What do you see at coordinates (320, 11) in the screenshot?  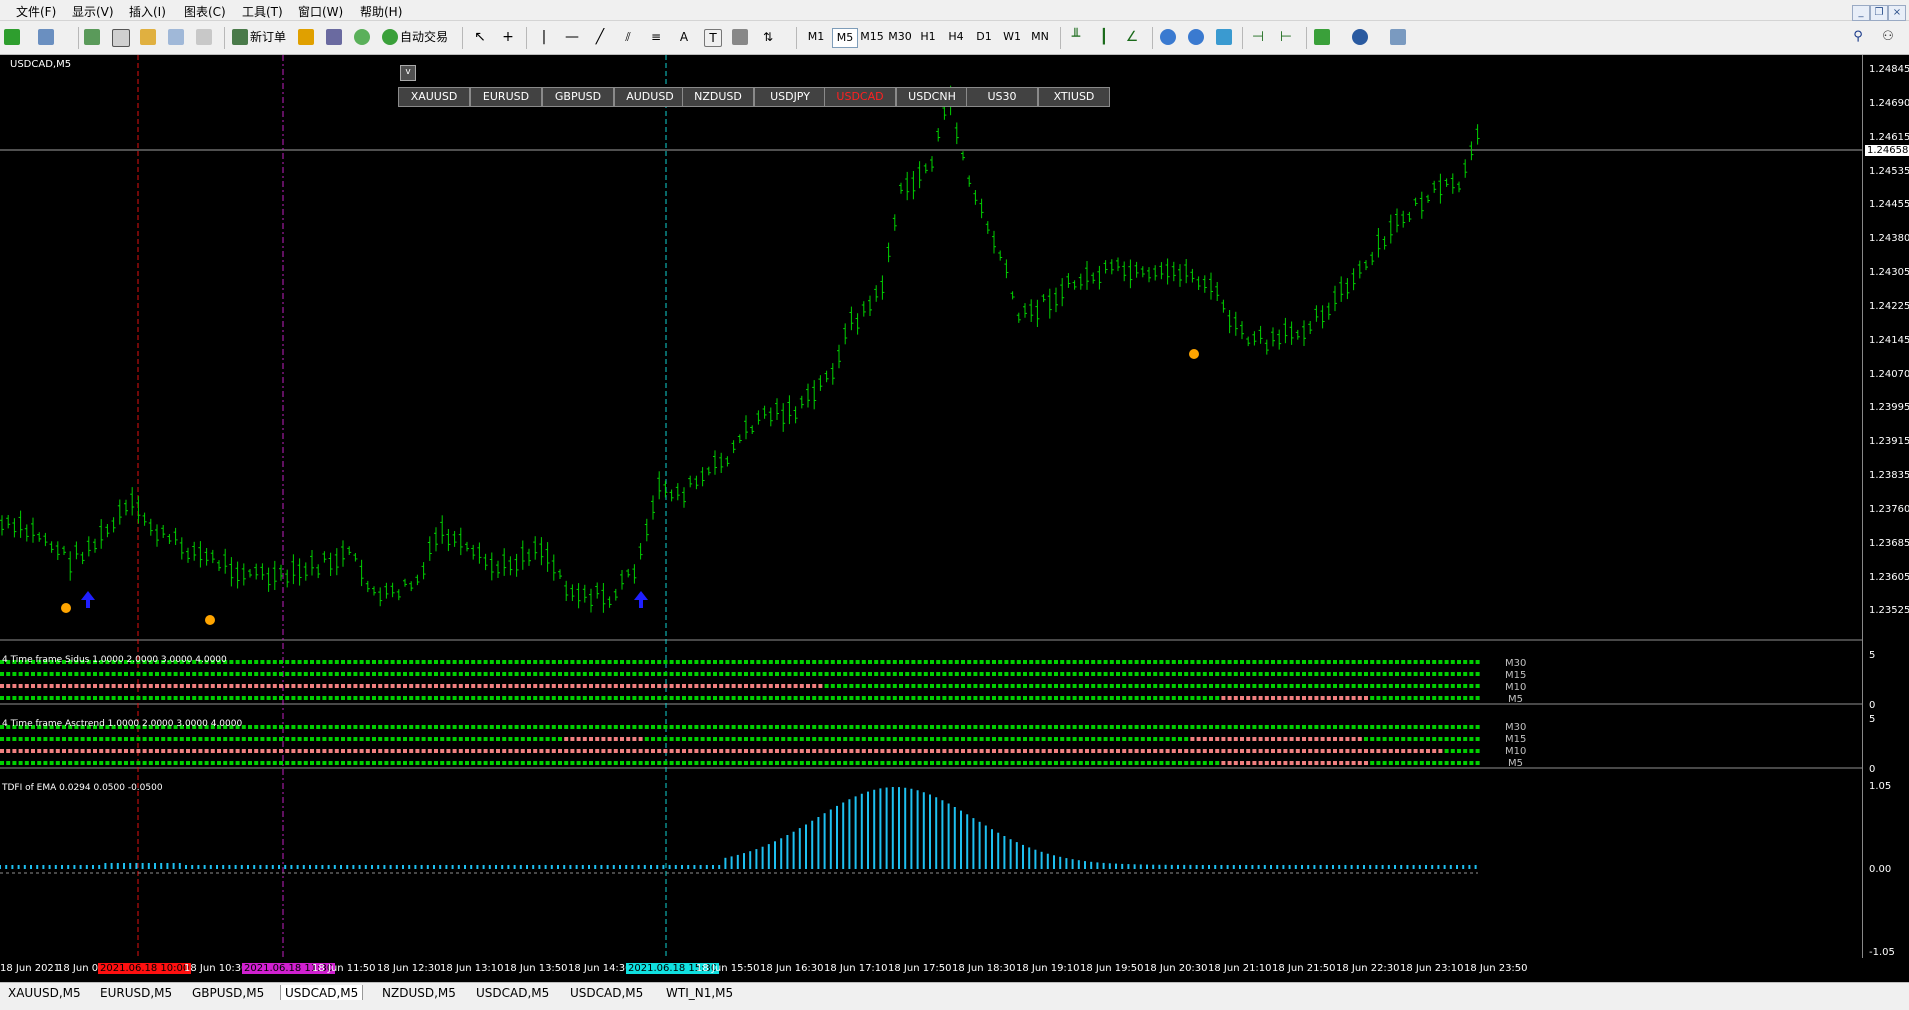 I see `menu-window: 窗口(W)` at bounding box center [320, 11].